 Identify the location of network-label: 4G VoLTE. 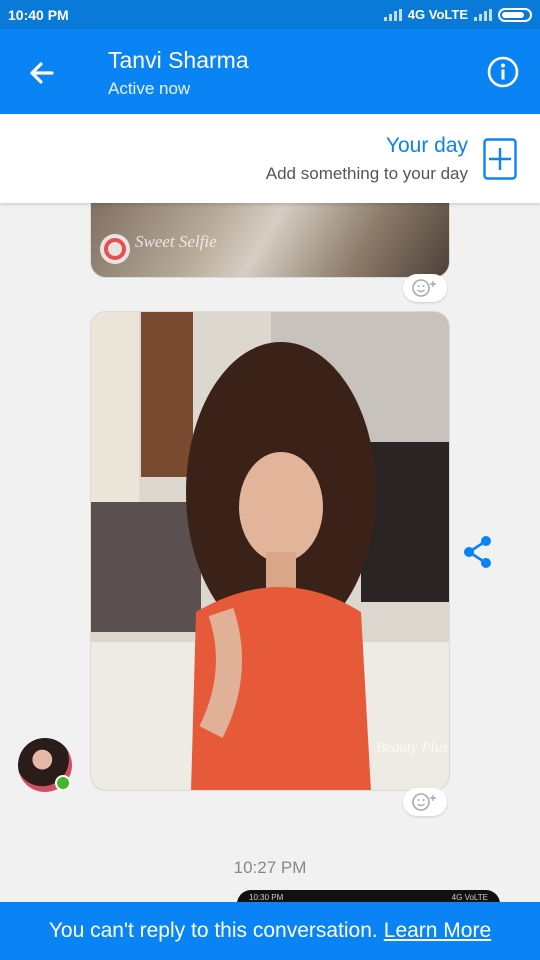
(437, 14).